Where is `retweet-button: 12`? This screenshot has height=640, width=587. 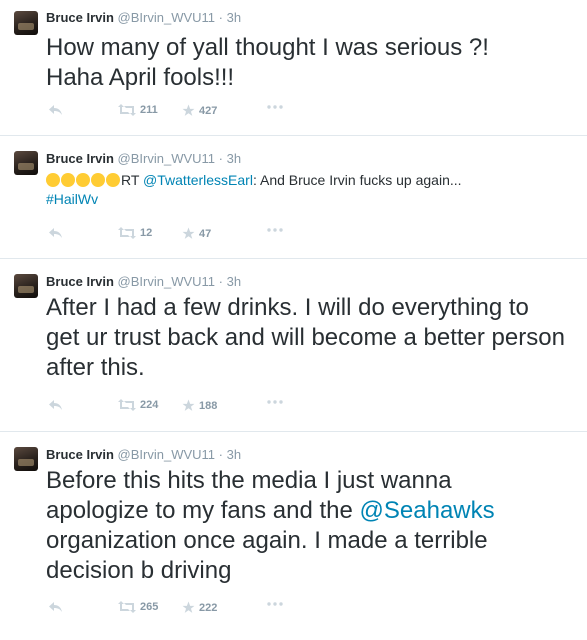 retweet-button: 12 is located at coordinates (135, 233).